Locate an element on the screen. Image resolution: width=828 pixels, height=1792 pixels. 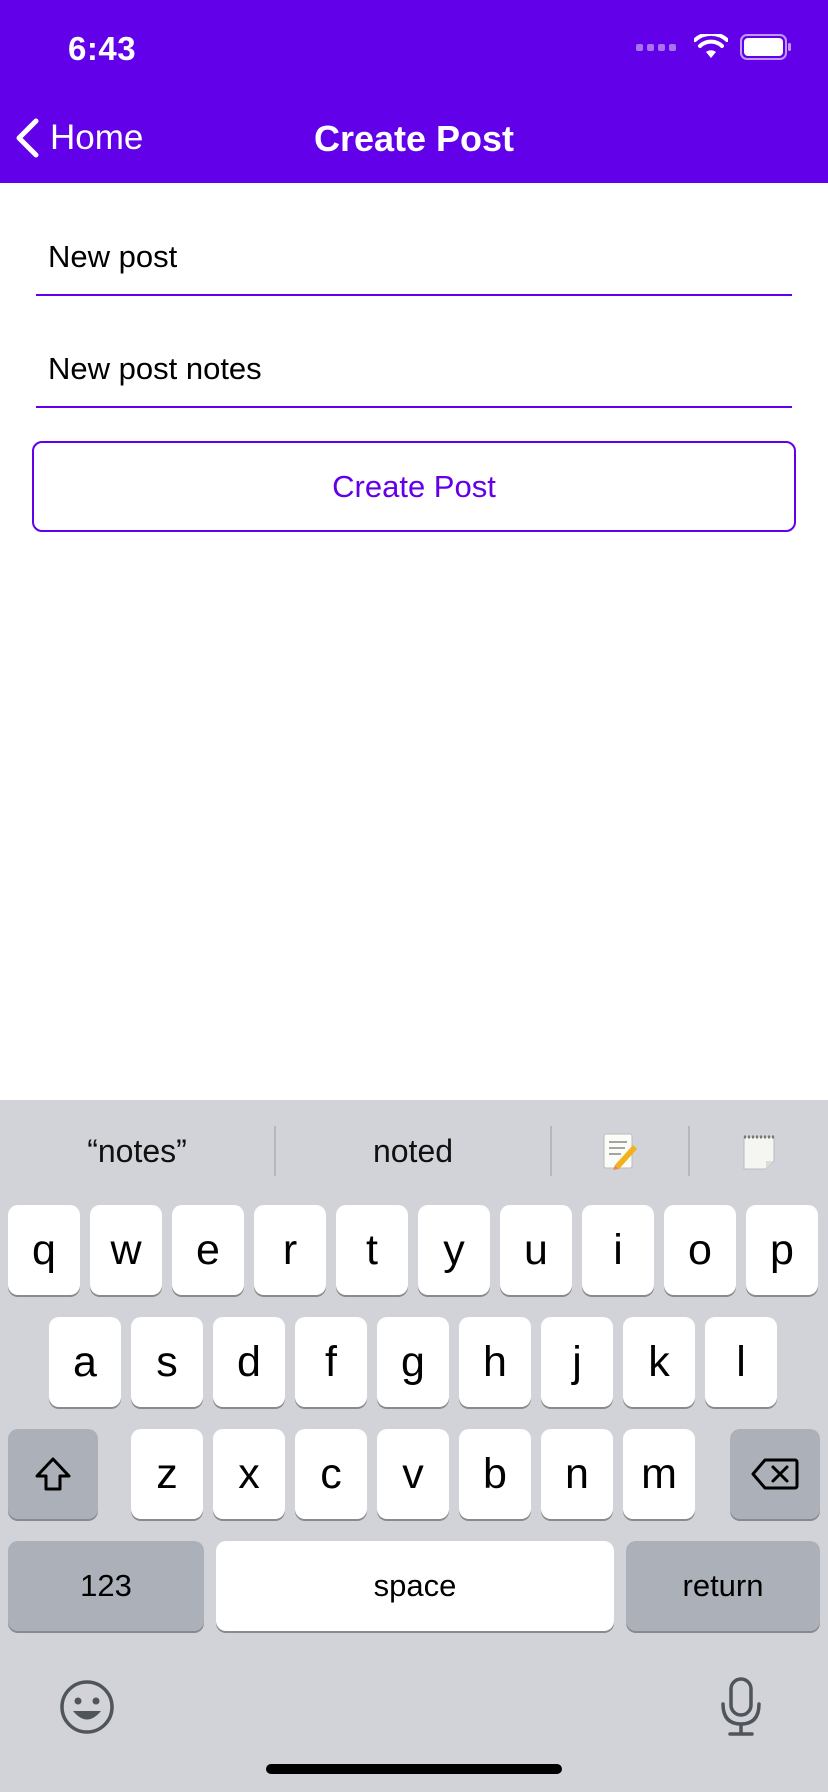
app-header: 6:43 Home Create Post is located at coordinates (414, 91).